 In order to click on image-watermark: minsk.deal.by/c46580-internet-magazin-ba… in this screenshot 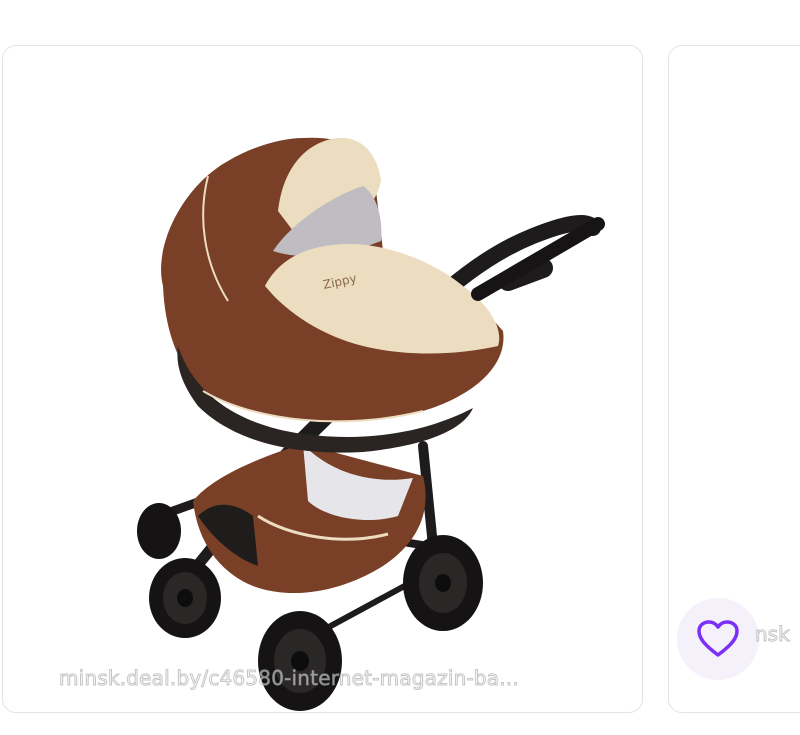, I will do `click(289, 678)`.